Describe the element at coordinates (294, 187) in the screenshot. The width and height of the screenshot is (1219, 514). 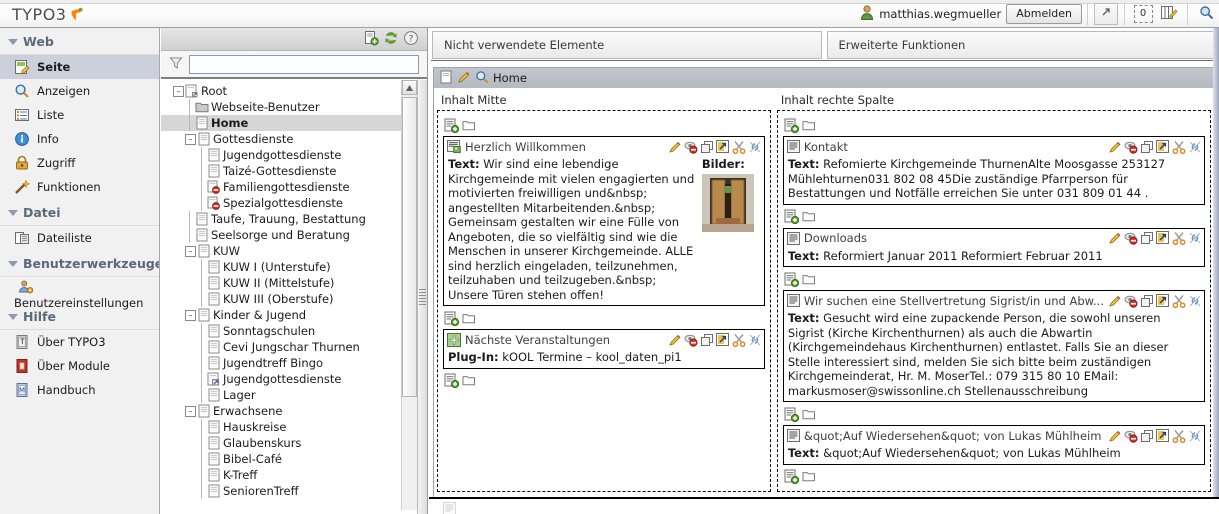
I see `page-tree-node: Familiengottesdienste` at that location.